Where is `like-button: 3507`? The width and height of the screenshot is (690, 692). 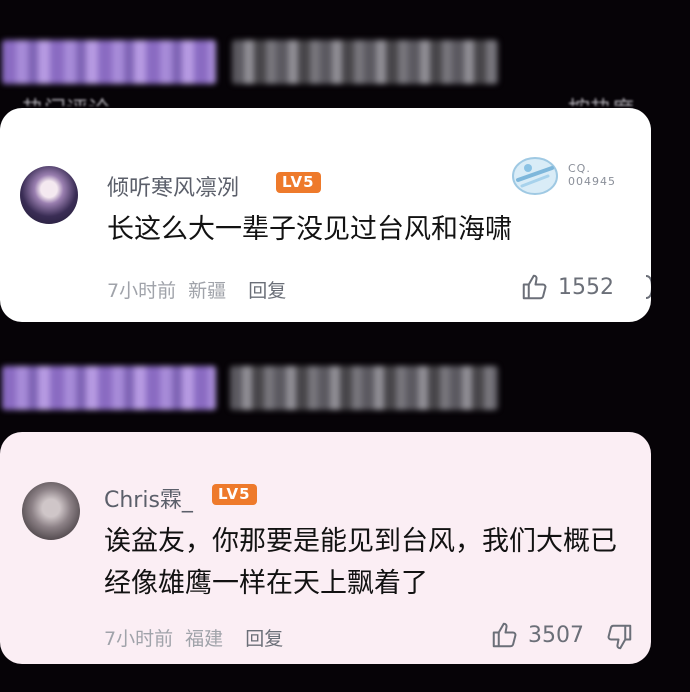 like-button: 3507 is located at coordinates (537, 635).